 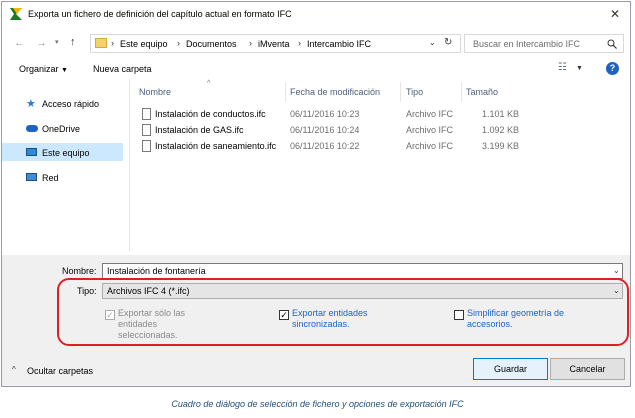 I want to click on file-size: 1.101 KB, so click(x=500, y=114).